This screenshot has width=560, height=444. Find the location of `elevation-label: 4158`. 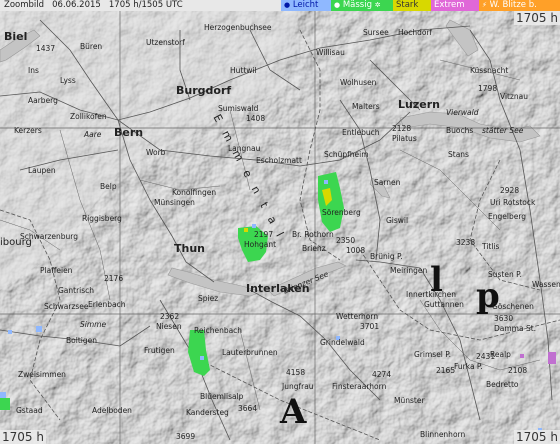

elevation-label: 4158 is located at coordinates (296, 372).